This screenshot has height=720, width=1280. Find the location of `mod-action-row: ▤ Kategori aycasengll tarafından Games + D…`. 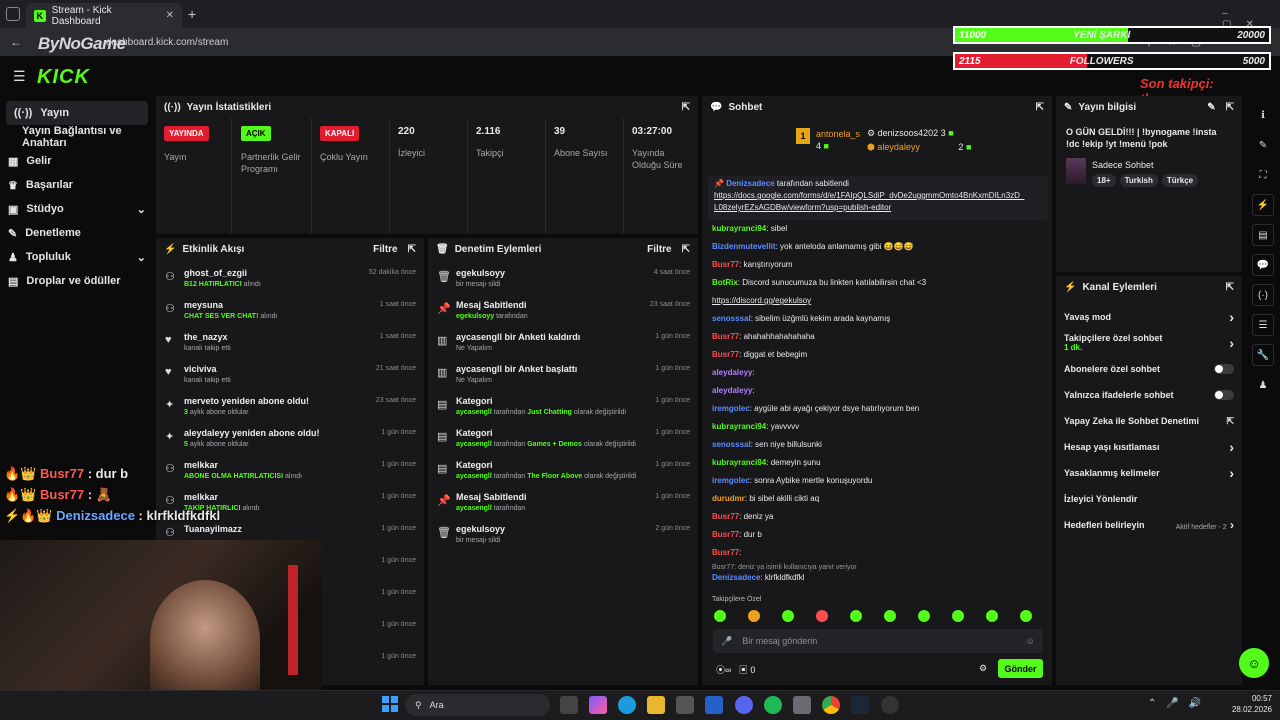

mod-action-row: ▤ Kategori aycasengll tarafından Games + D… is located at coordinates (563, 442).